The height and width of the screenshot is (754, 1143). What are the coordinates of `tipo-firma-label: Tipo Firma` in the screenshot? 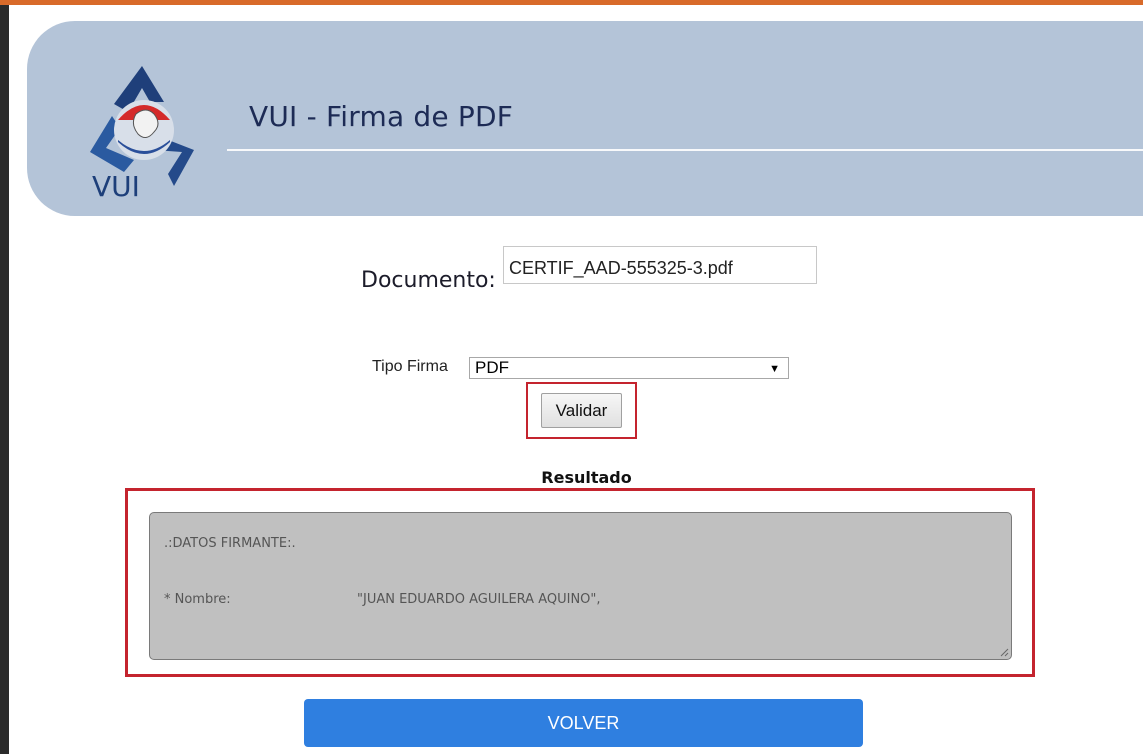 It's located at (410, 366).